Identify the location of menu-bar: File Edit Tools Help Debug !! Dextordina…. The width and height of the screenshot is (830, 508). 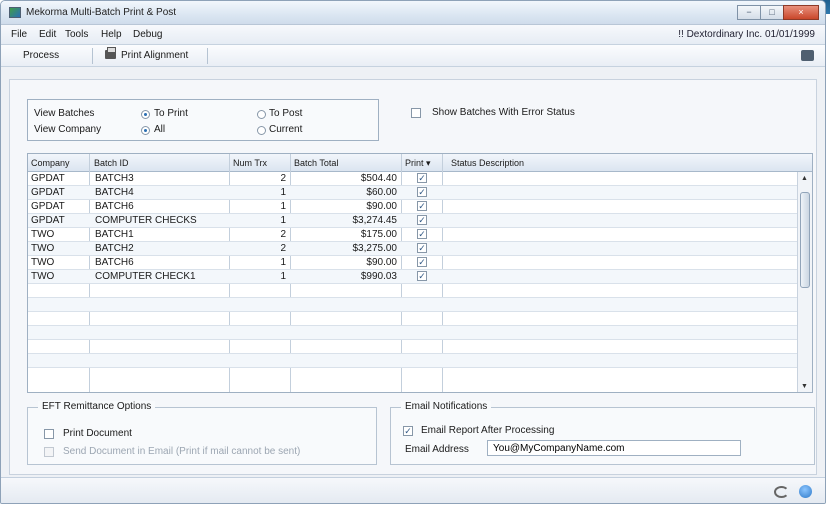
(413, 35).